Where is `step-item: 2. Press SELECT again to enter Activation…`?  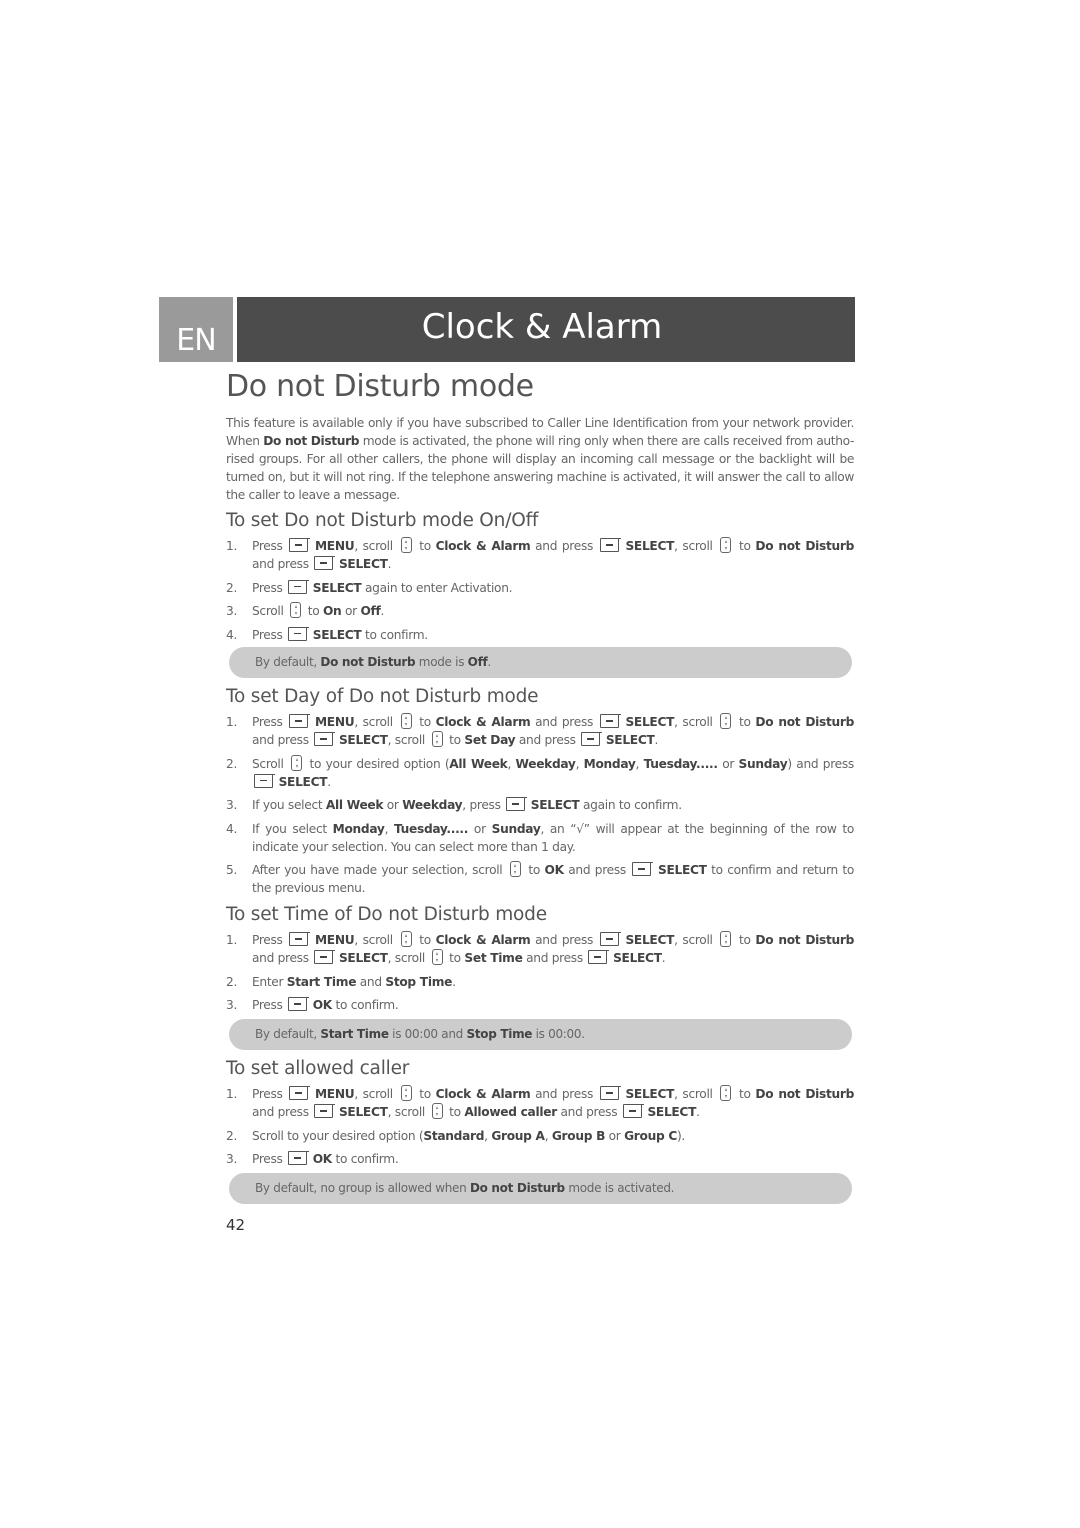 step-item: 2. Press SELECT again to enter Activation… is located at coordinates (540, 588).